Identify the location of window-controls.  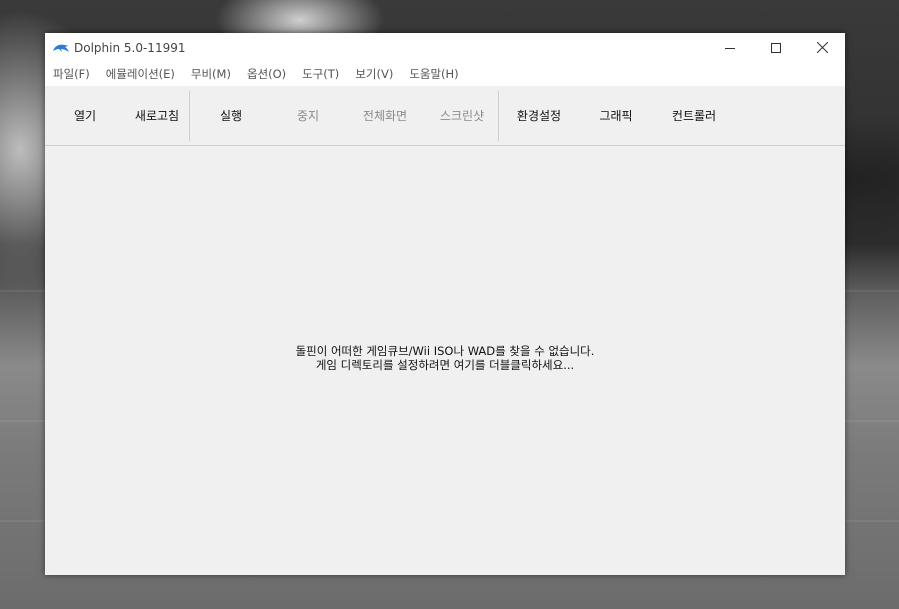
(776, 47).